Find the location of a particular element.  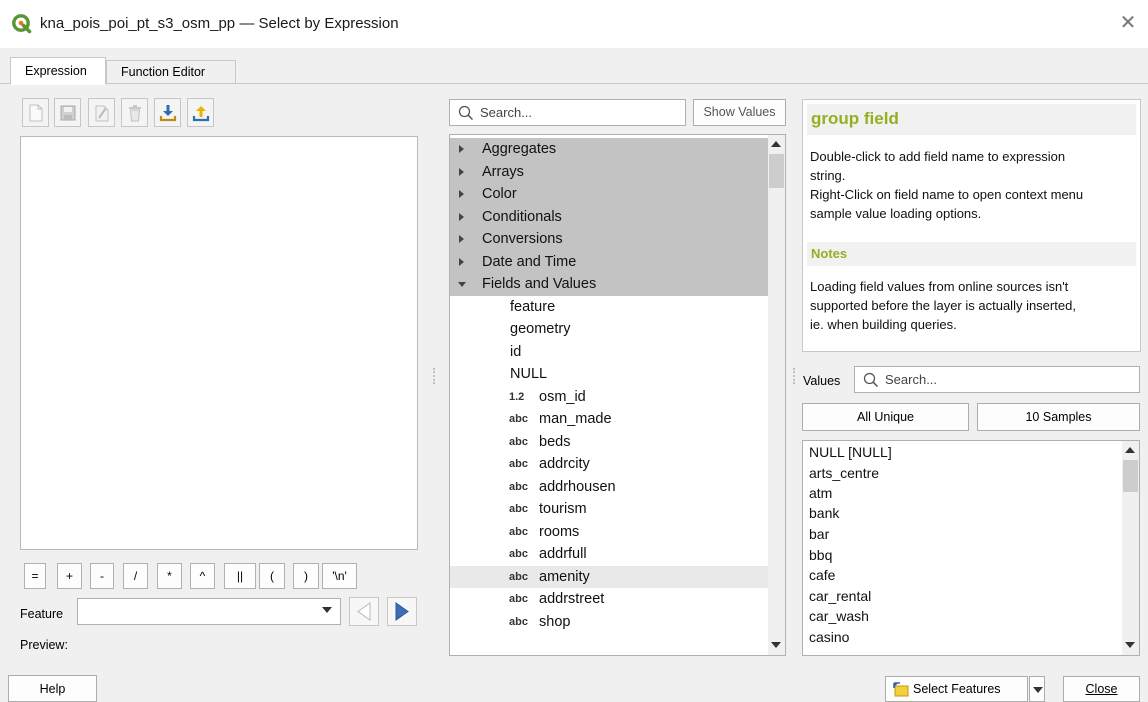

select-features-button: Select Features is located at coordinates (956, 689).